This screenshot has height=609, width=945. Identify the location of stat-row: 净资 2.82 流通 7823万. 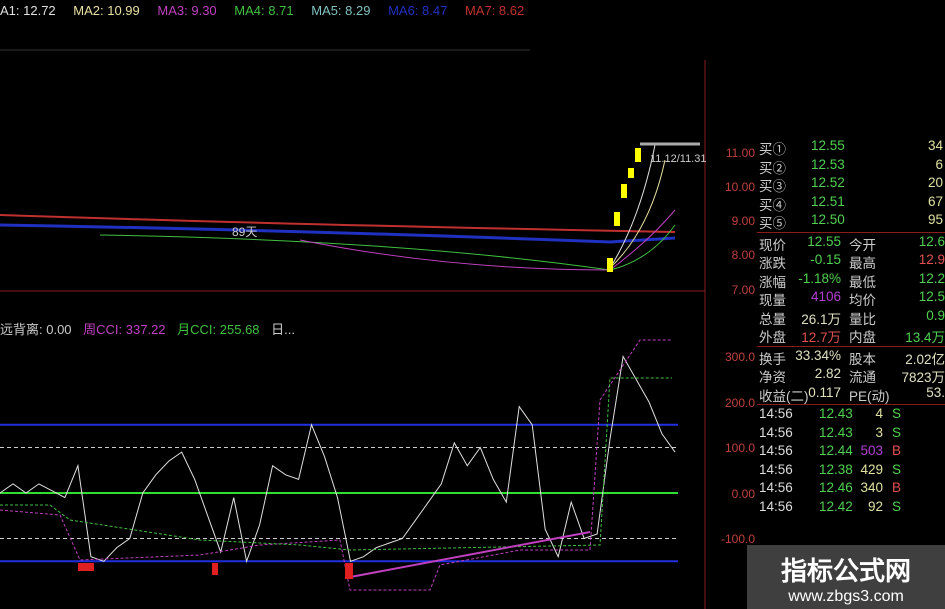
(851, 375).